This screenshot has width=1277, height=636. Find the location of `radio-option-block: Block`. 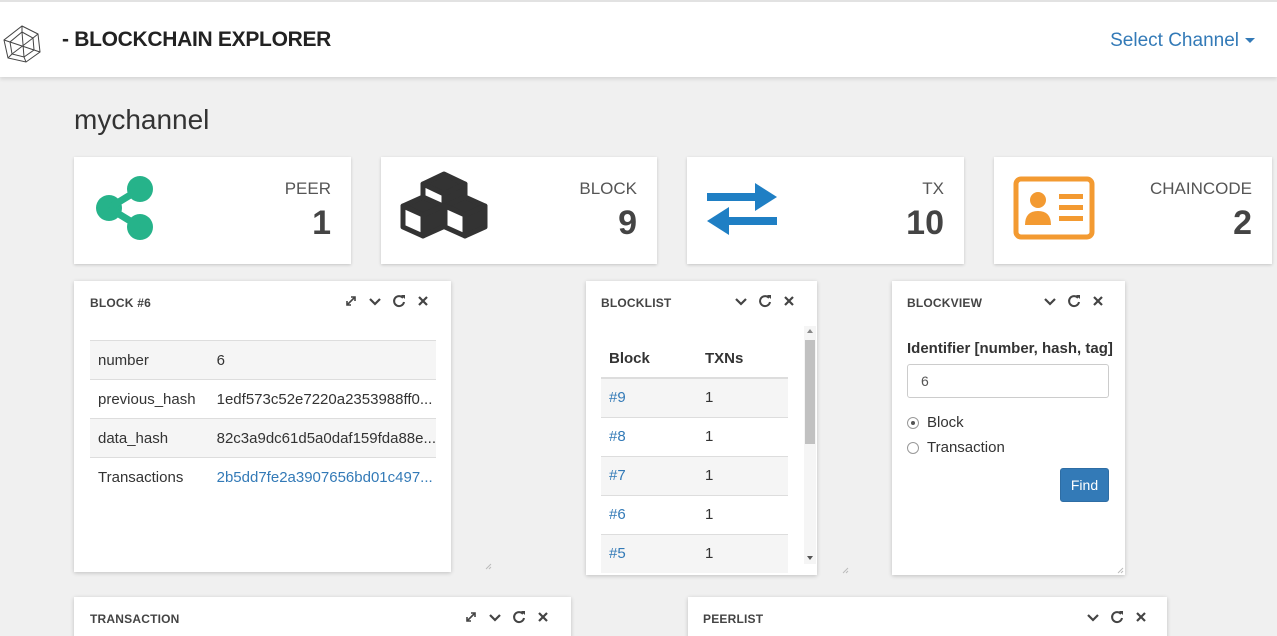

radio-option-block: Block is located at coordinates (935, 422).